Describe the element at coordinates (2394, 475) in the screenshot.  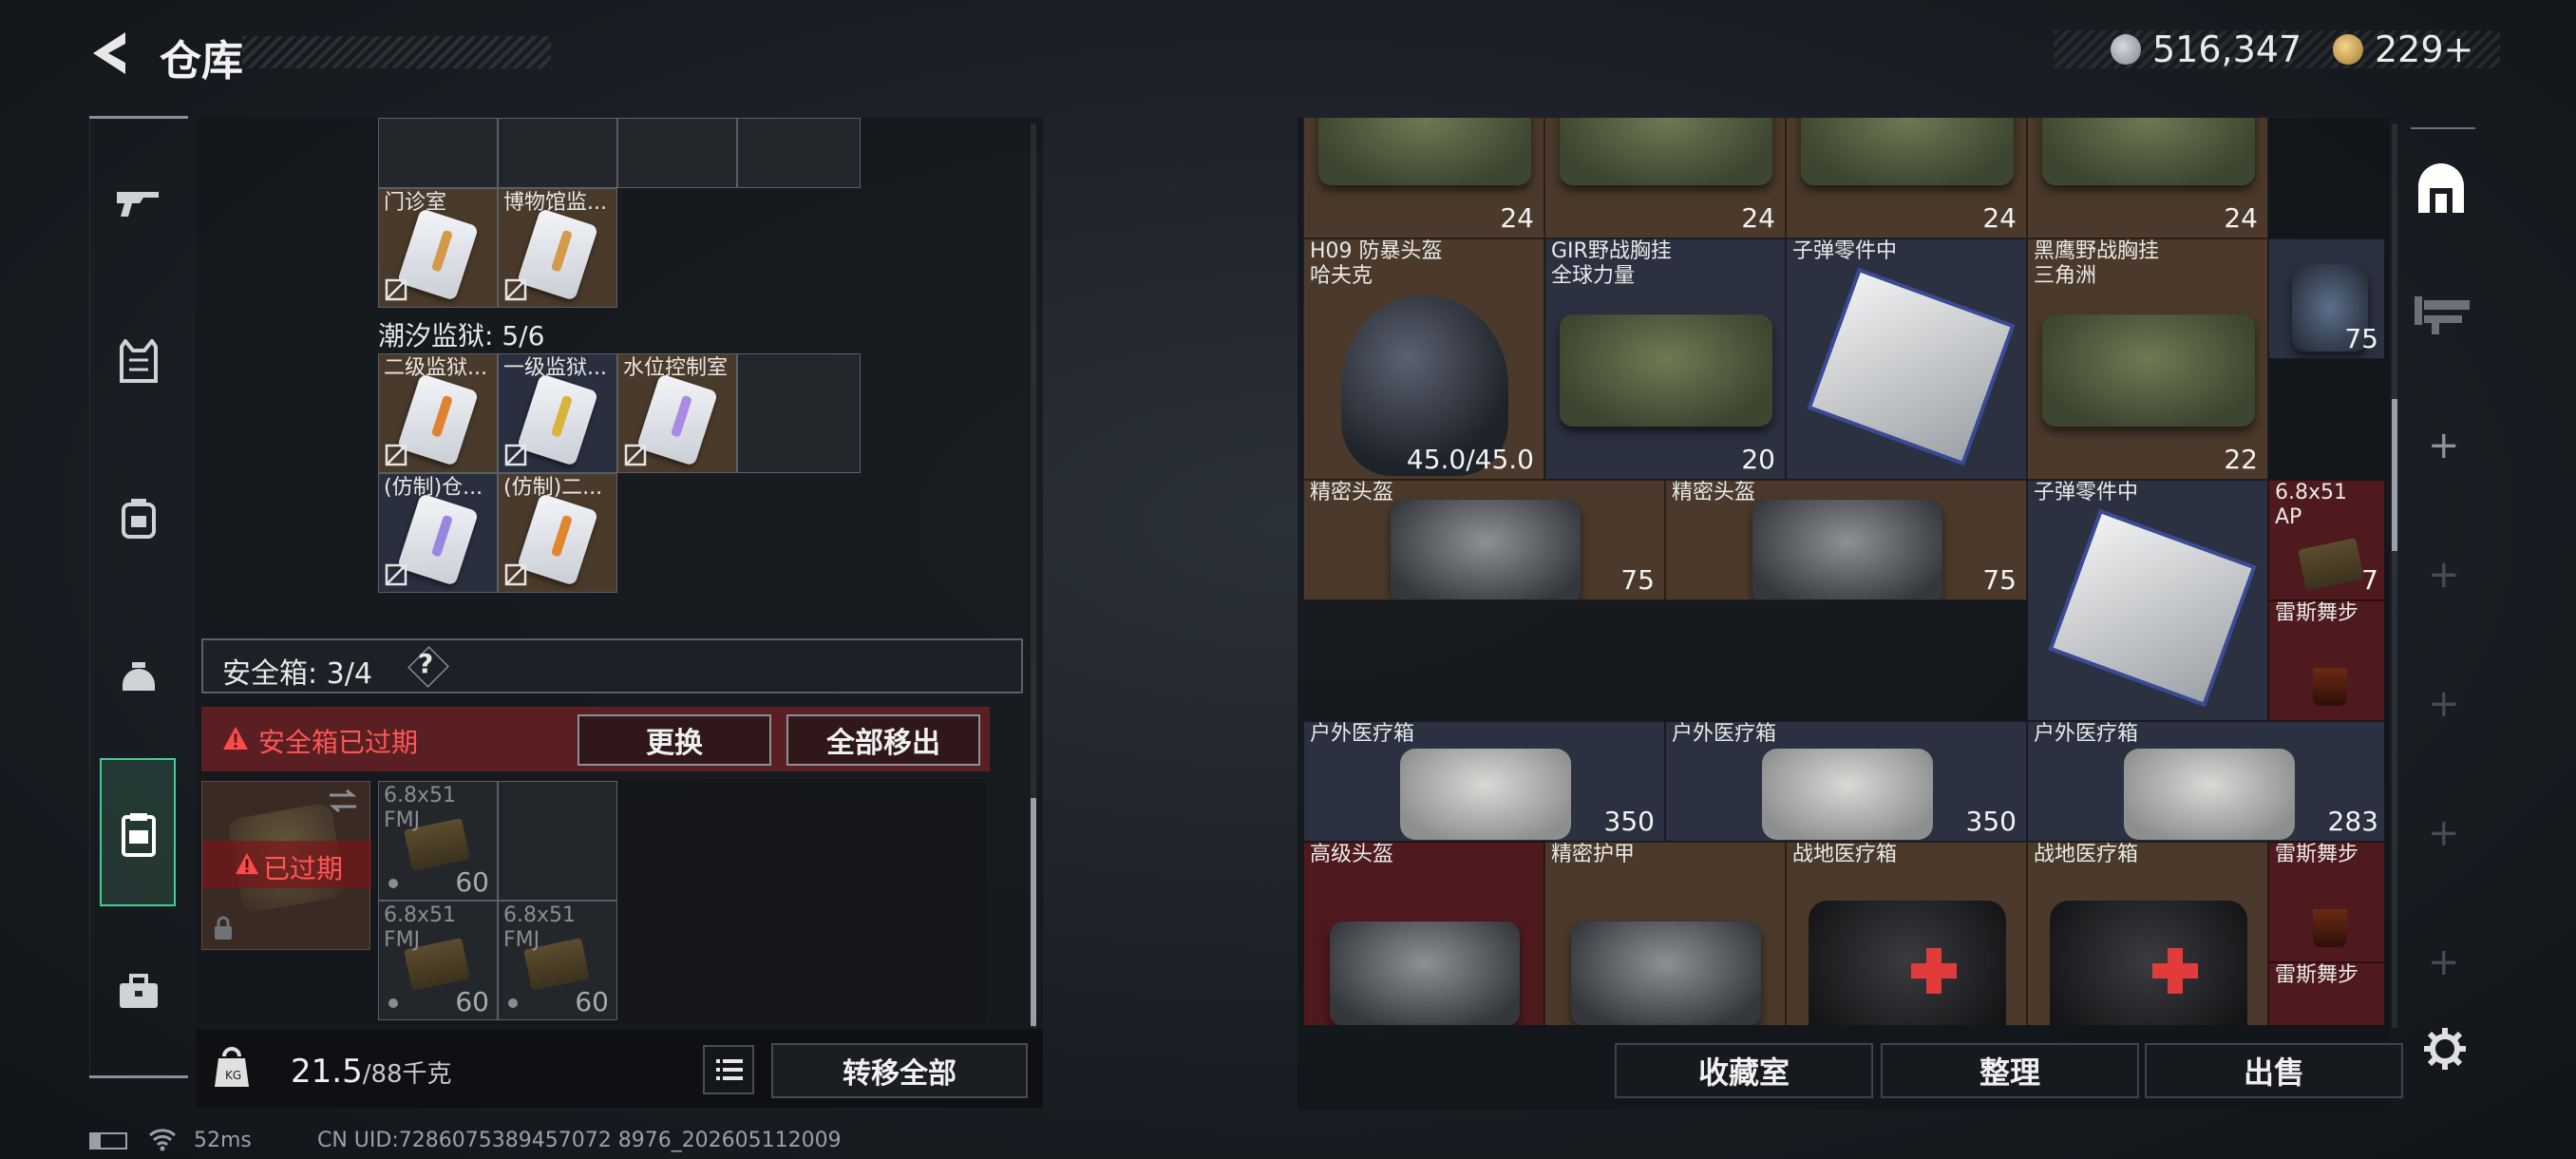
I see `right-scrollbar-thumb` at that location.